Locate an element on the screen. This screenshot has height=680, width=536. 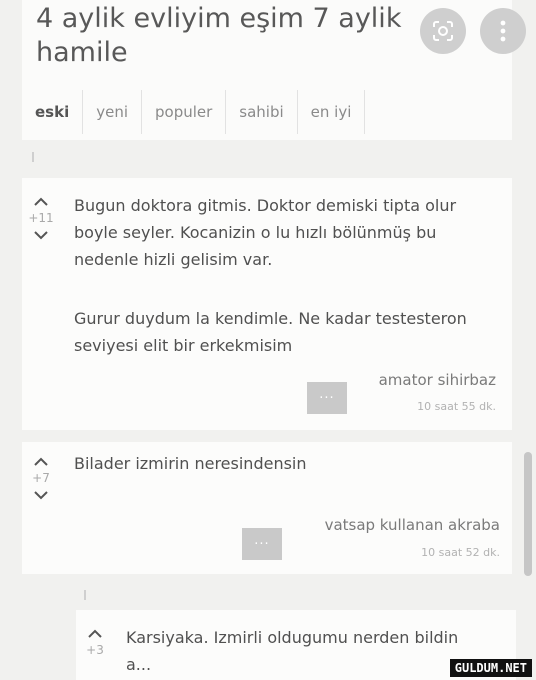
vote-score: +3 is located at coordinates (95, 650).